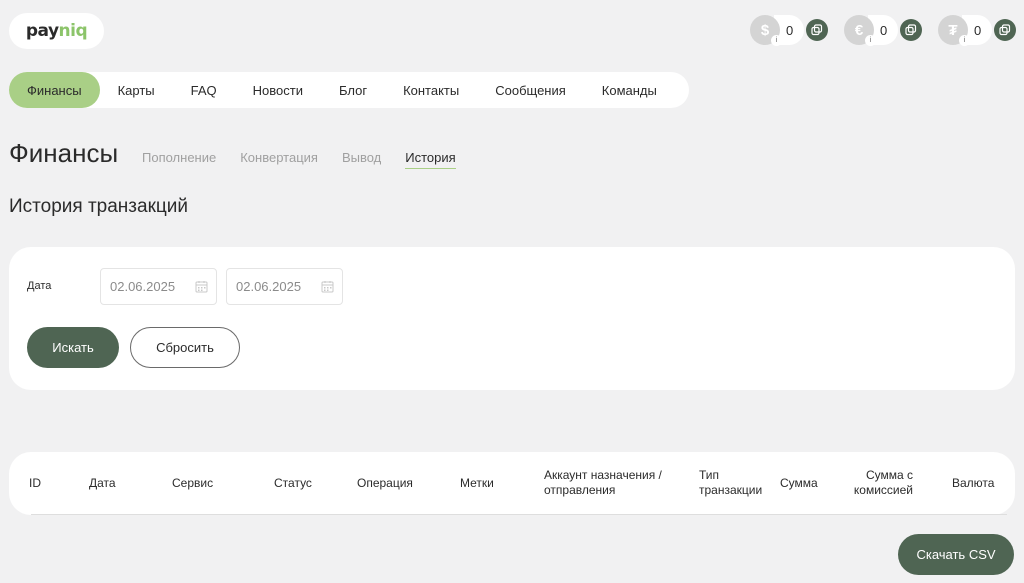 The image size is (1024, 583). I want to click on payniq-logo: pay niq, so click(56, 31).